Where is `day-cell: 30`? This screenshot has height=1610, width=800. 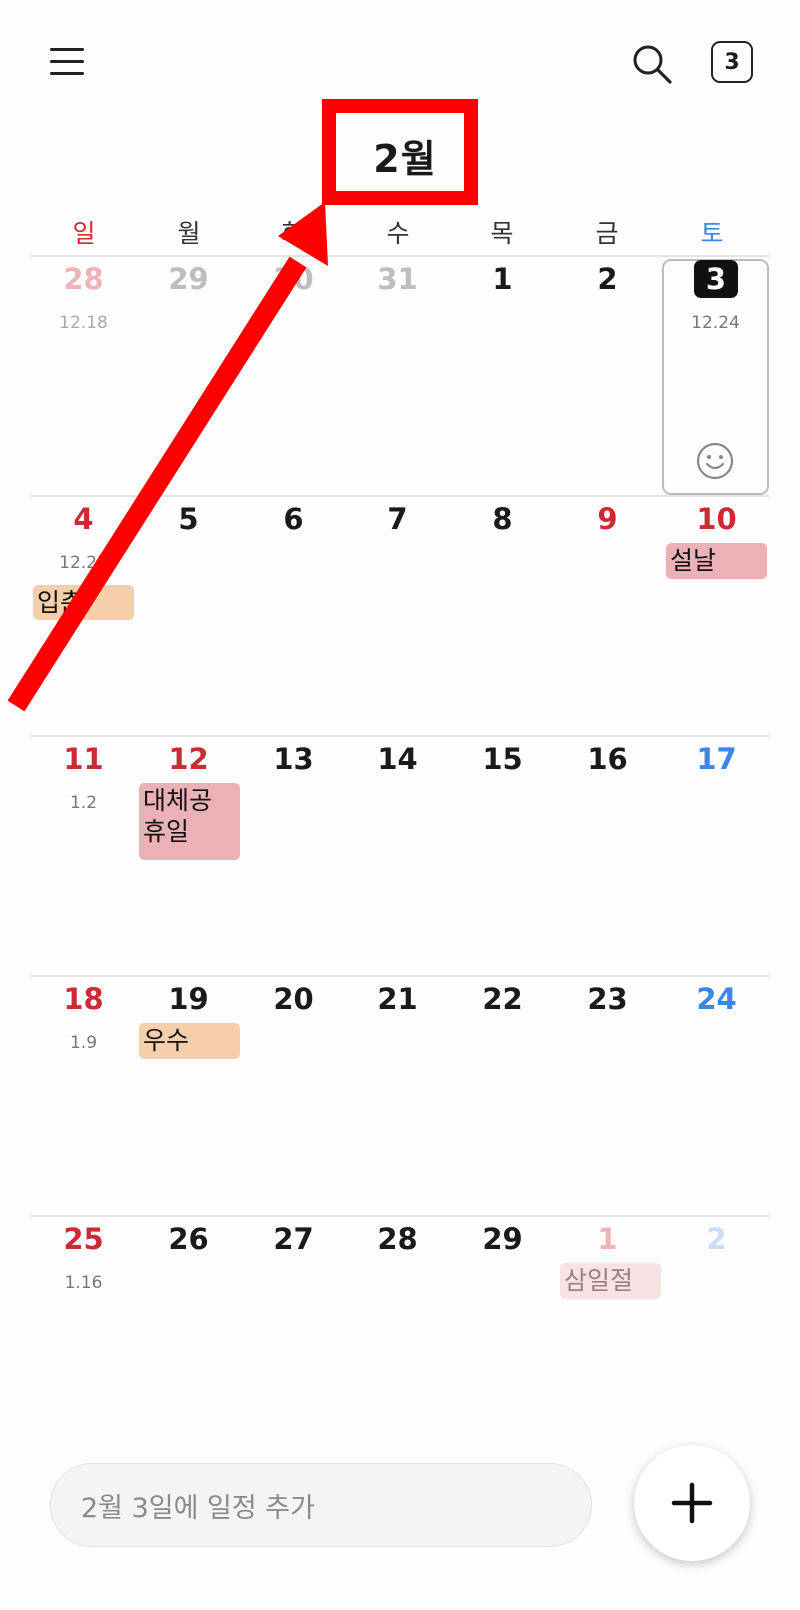
day-cell: 30 is located at coordinates (293, 279).